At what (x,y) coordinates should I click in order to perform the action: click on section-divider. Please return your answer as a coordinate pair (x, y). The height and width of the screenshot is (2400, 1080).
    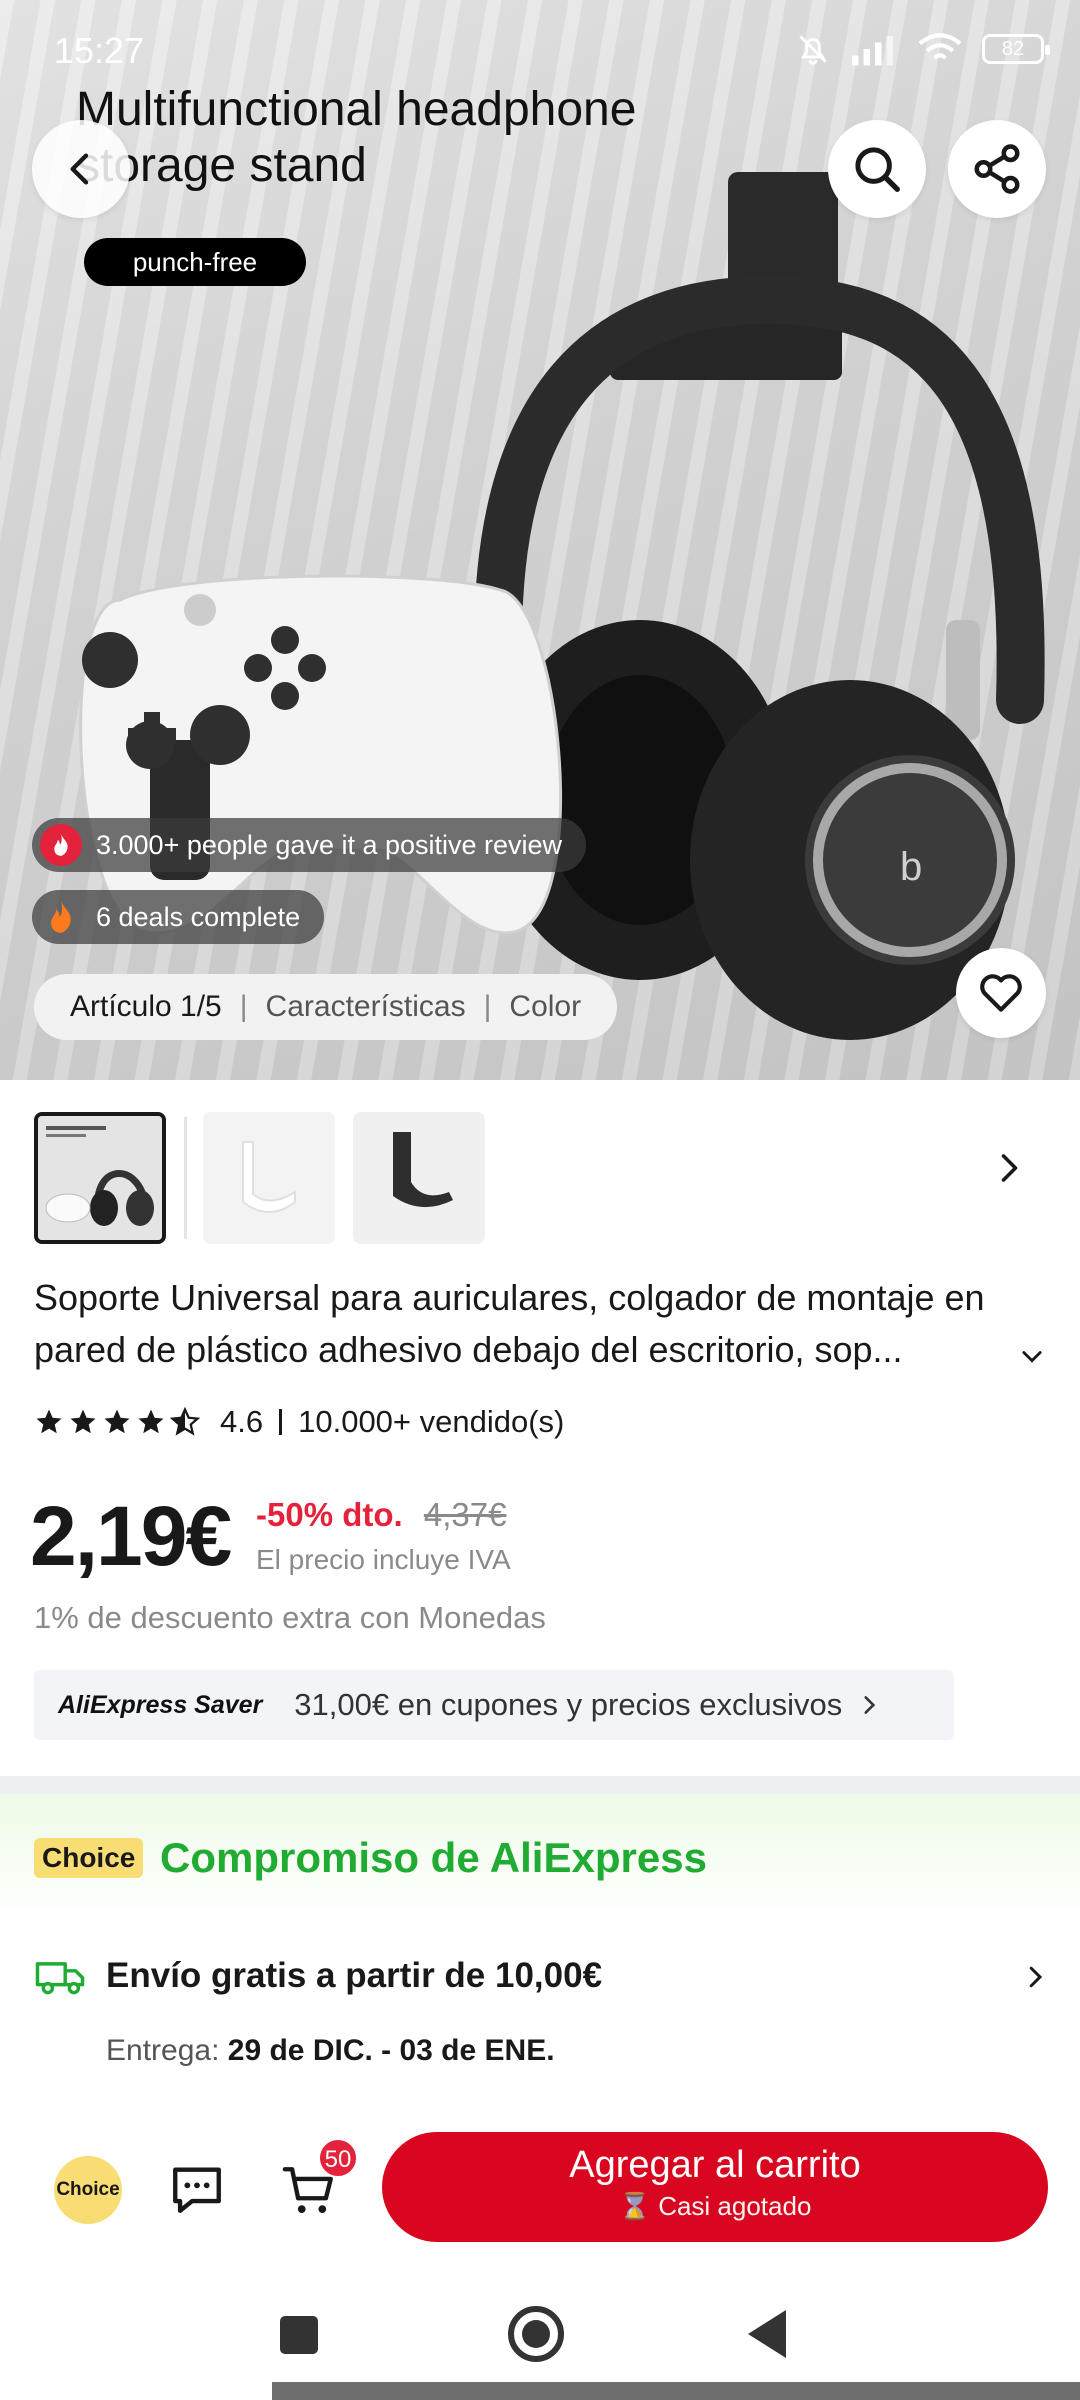
    Looking at the image, I should click on (540, 1785).